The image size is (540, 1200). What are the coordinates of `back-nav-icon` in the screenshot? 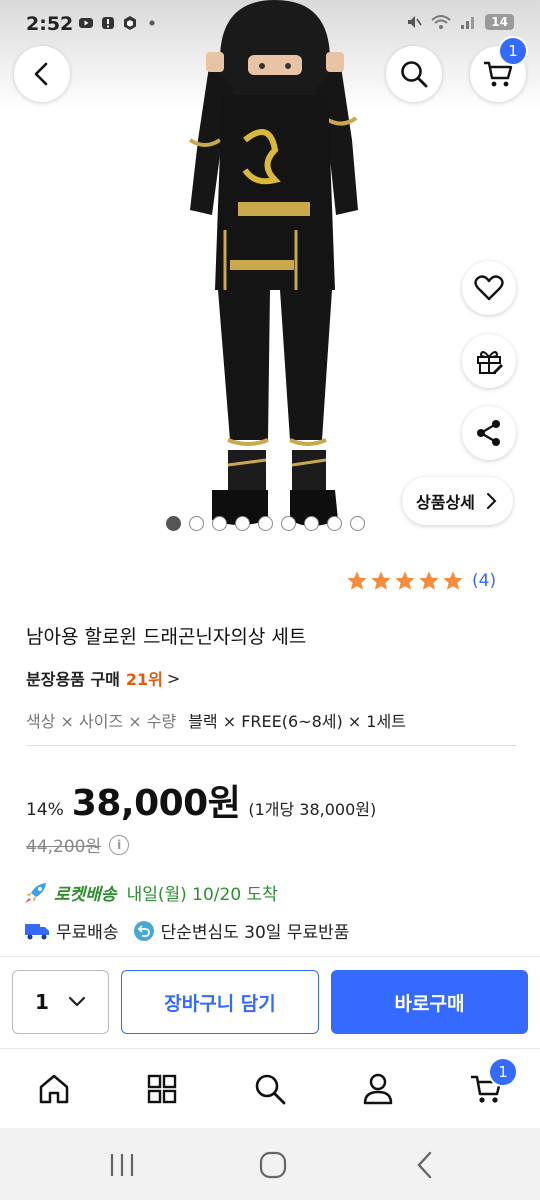 It's located at (424, 1165).